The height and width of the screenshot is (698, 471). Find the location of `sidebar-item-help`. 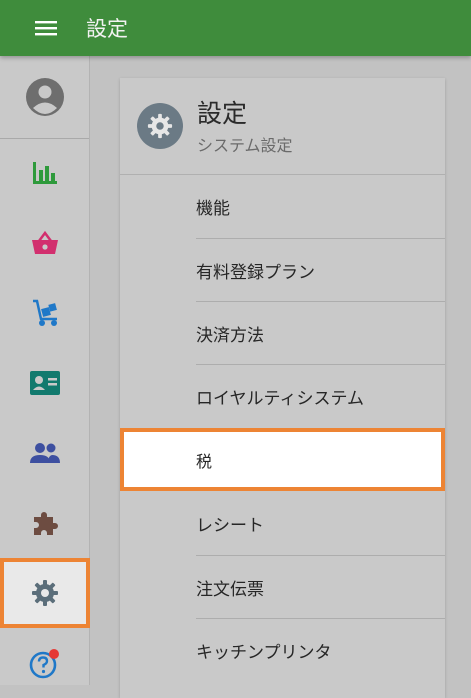

sidebar-item-help is located at coordinates (45, 663).